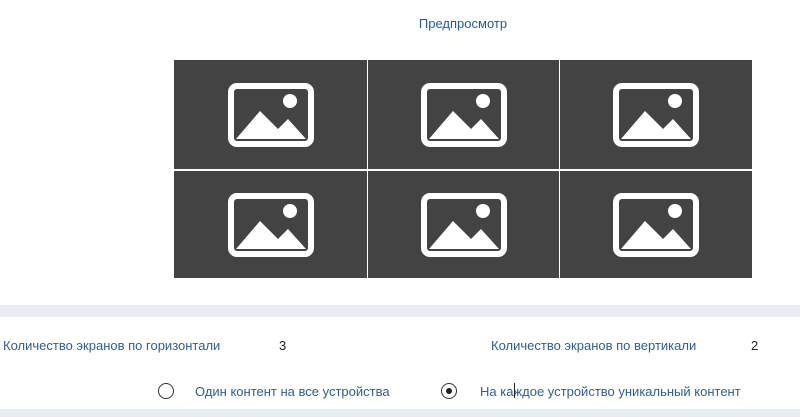 Image resolution: width=800 pixels, height=417 pixels. Describe the element at coordinates (610, 391) in the screenshot. I see `unique-content-radio-label: На каждое устройство уникальный контент` at that location.